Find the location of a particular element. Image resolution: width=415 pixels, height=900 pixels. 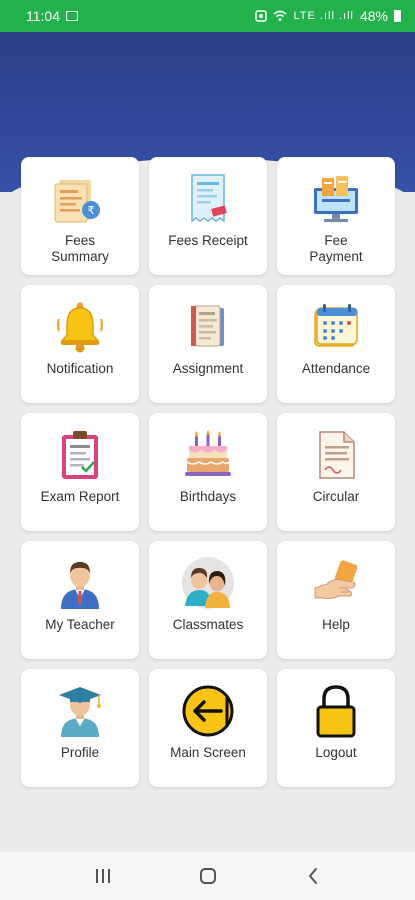

back-icon is located at coordinates (312, 876).